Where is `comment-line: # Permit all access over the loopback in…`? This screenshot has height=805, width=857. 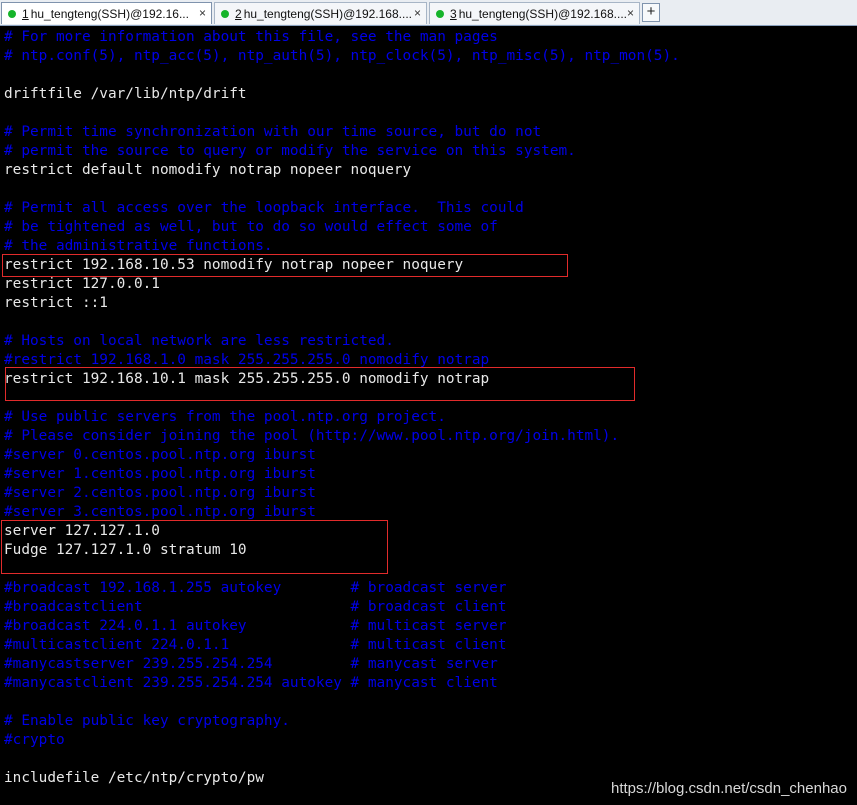
comment-line: # Permit all access over the loopback in… is located at coordinates (264, 208).